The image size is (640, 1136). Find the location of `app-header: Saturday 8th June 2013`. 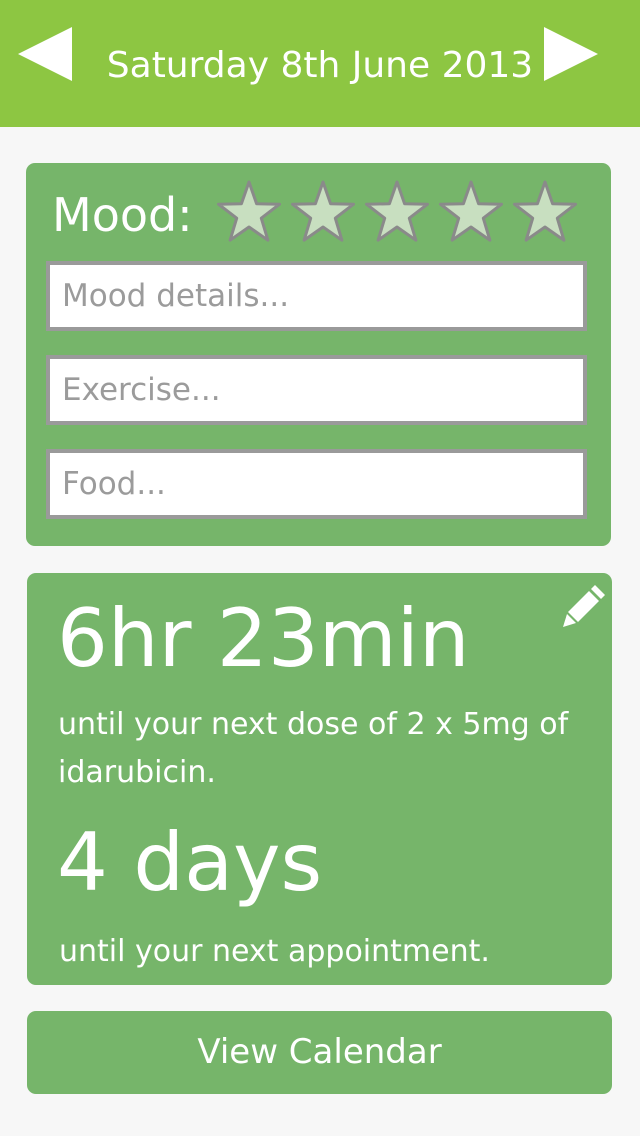

app-header: Saturday 8th June 2013 is located at coordinates (320, 63).